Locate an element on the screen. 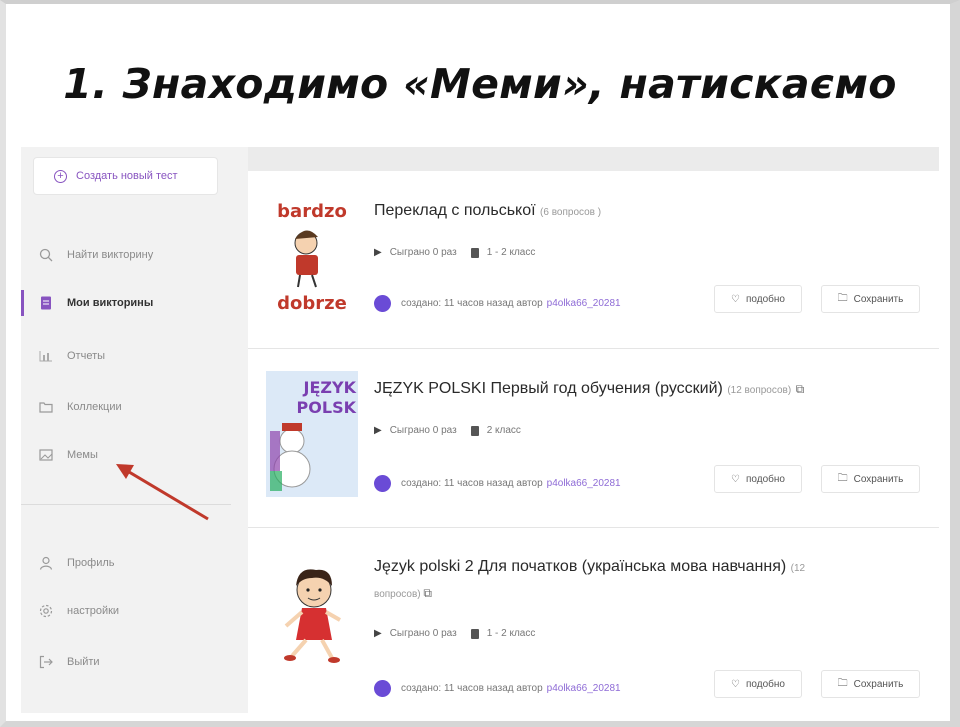 This screenshot has height=727, width=960. search-icon is located at coordinates (46, 255).